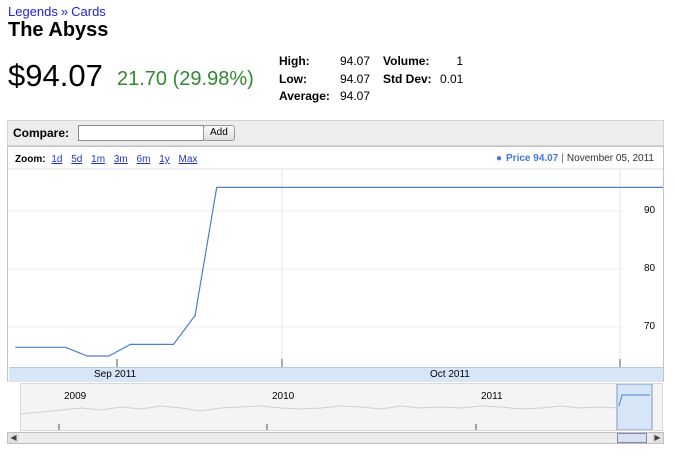 Image resolution: width=675 pixels, height=462 pixels. What do you see at coordinates (406, 61) in the screenshot?
I see `volume-label: Volume:` at bounding box center [406, 61].